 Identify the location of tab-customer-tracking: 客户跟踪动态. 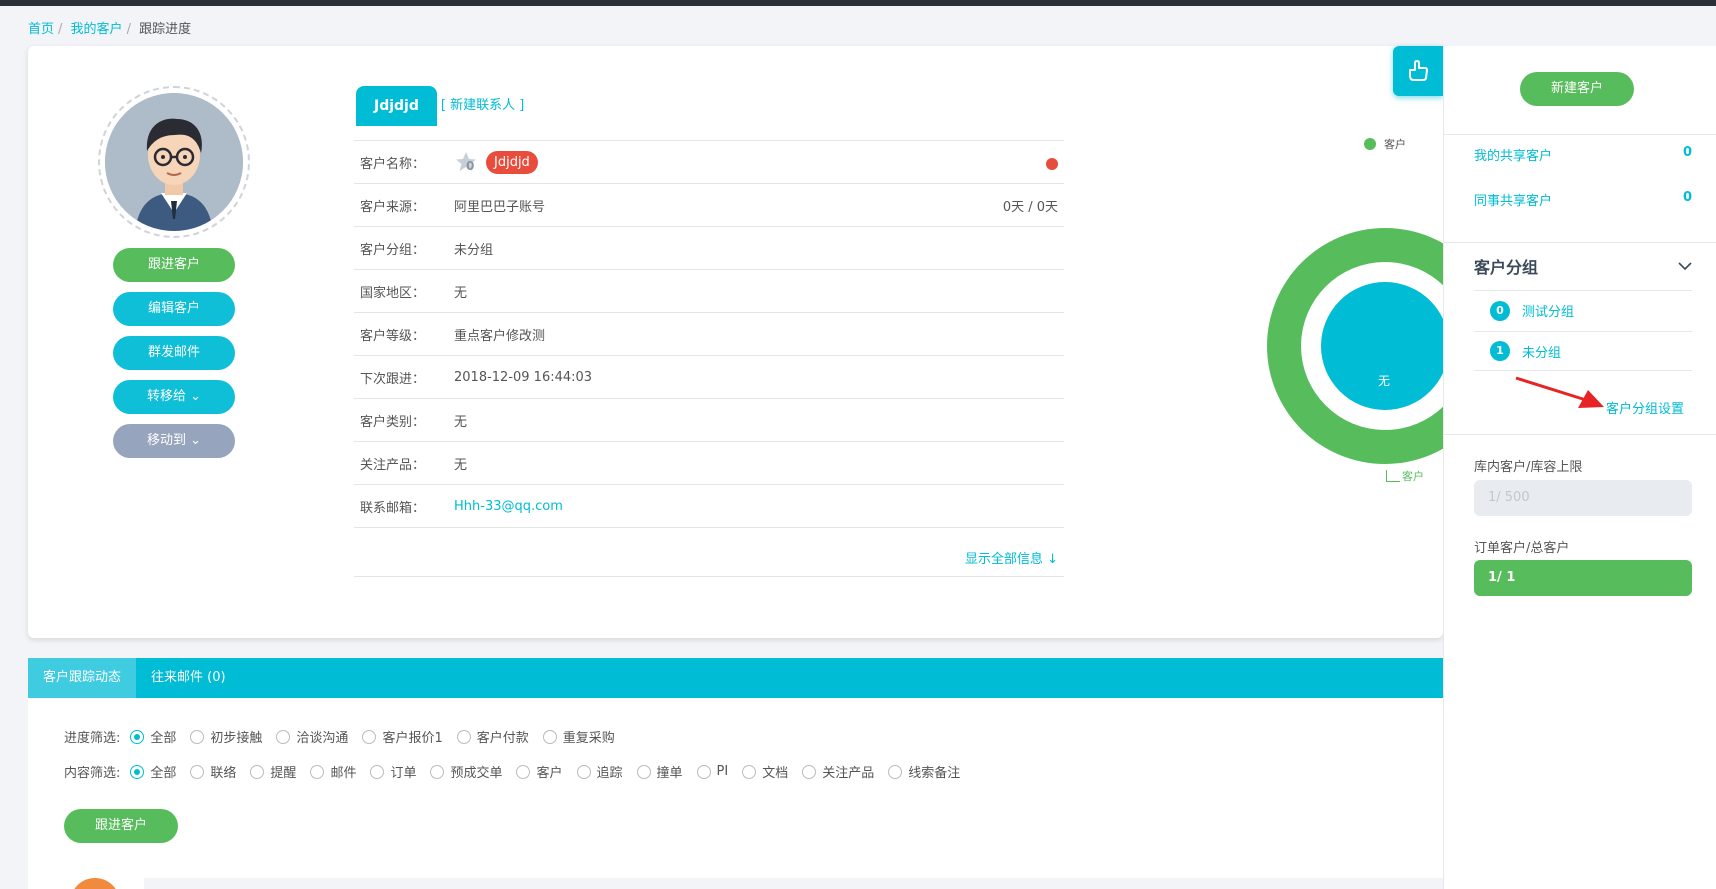
(82, 678).